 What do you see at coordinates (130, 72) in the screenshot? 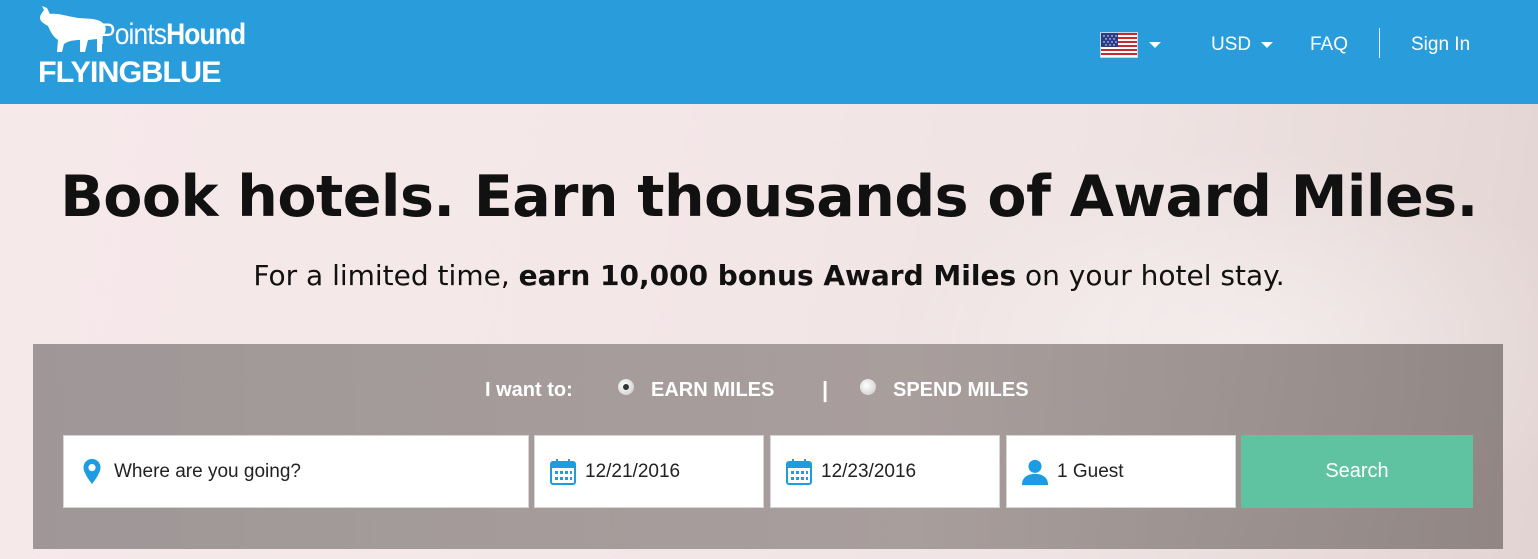
I see `flyingblue-wordmark: FLYINGBLUE` at bounding box center [130, 72].